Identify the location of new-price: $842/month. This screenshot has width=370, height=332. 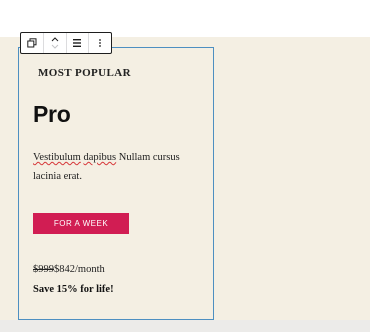
(79, 269).